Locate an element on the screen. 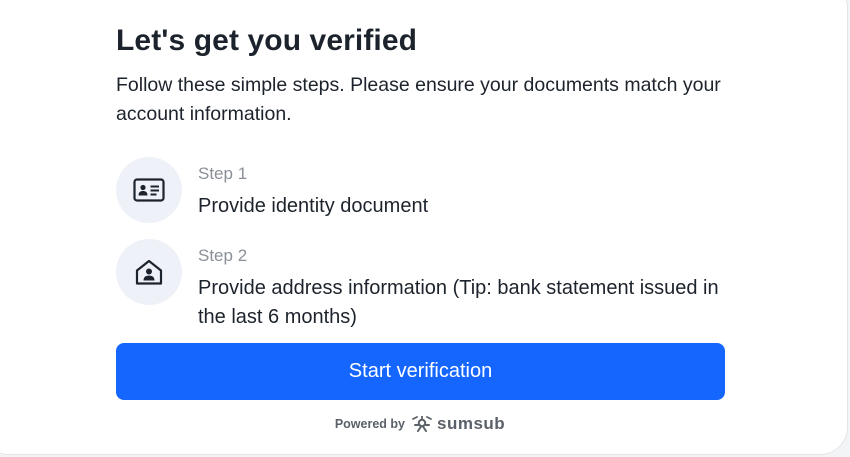 The height and width of the screenshot is (457, 850). sumsub-logo: sumsub is located at coordinates (458, 424).